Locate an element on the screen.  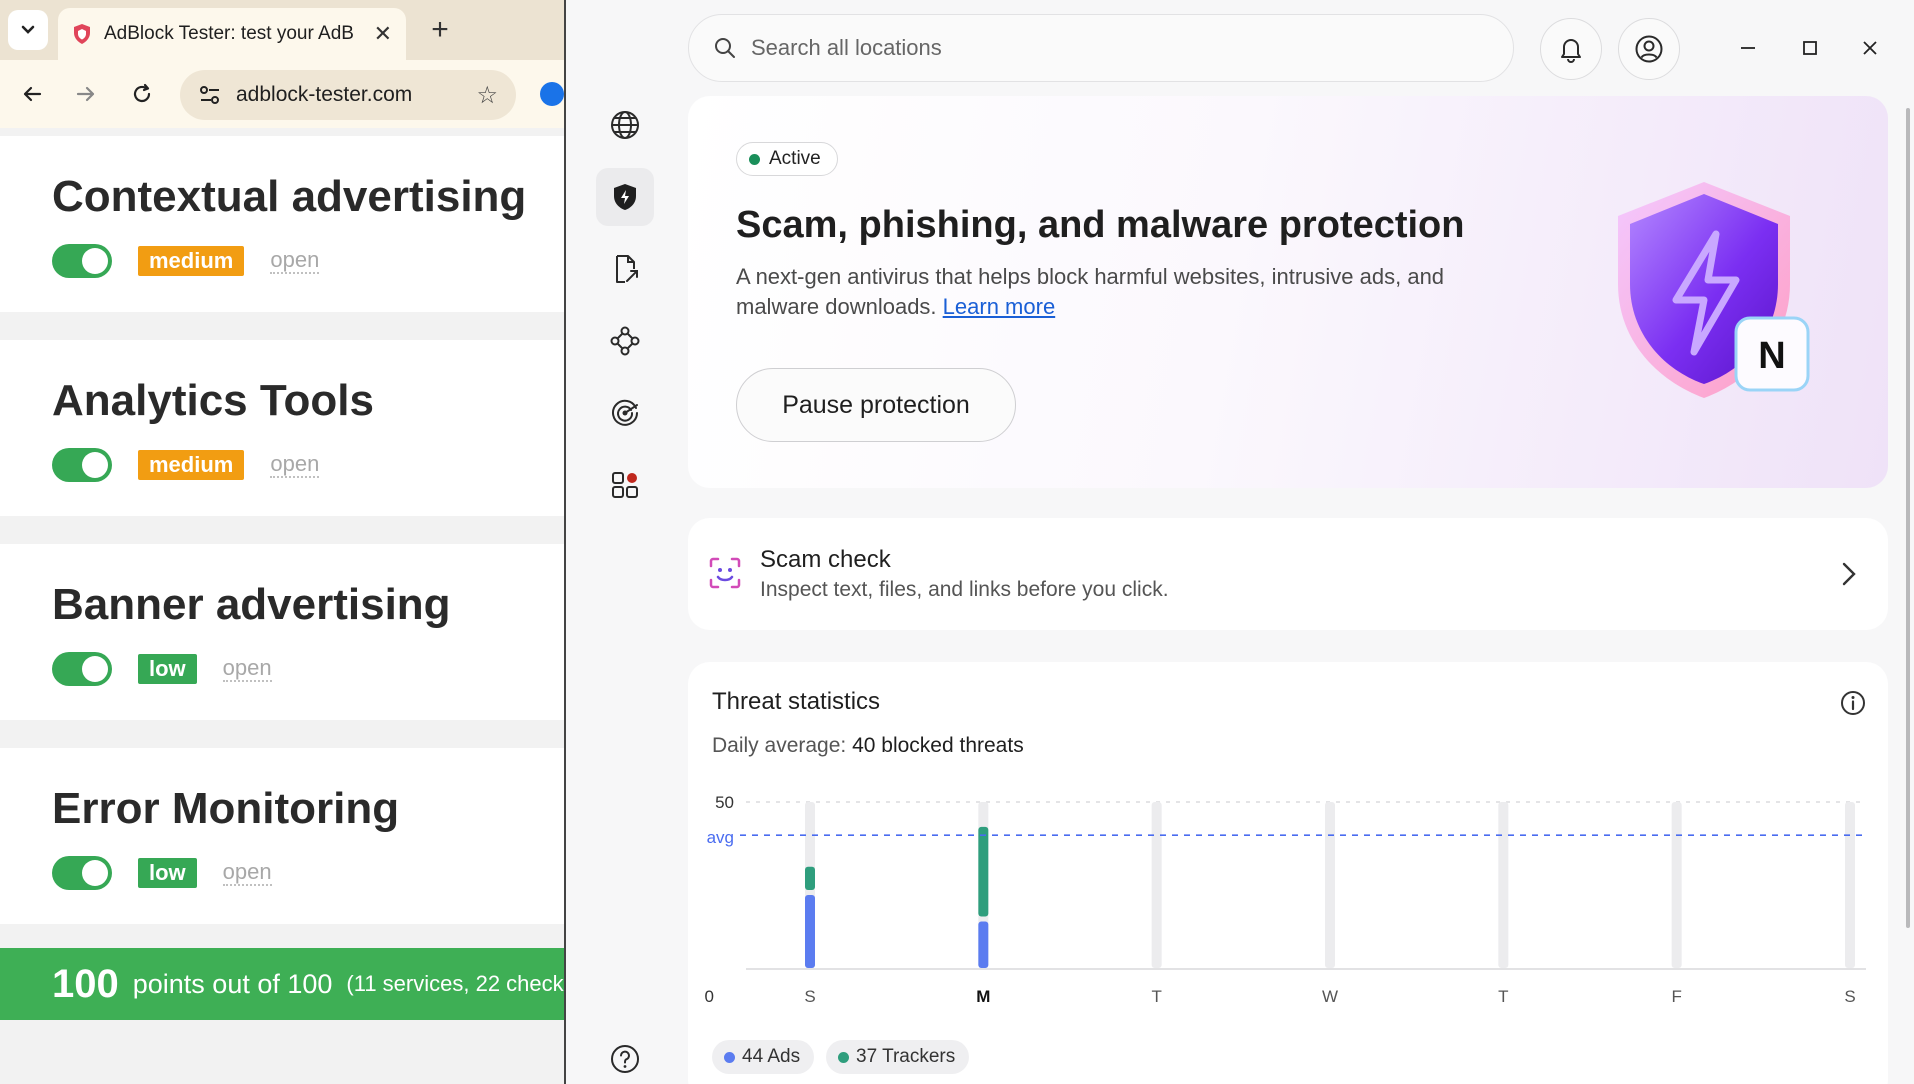
browser-toolbar: adblock-tester.com ☆ is located at coordinates (282, 94).